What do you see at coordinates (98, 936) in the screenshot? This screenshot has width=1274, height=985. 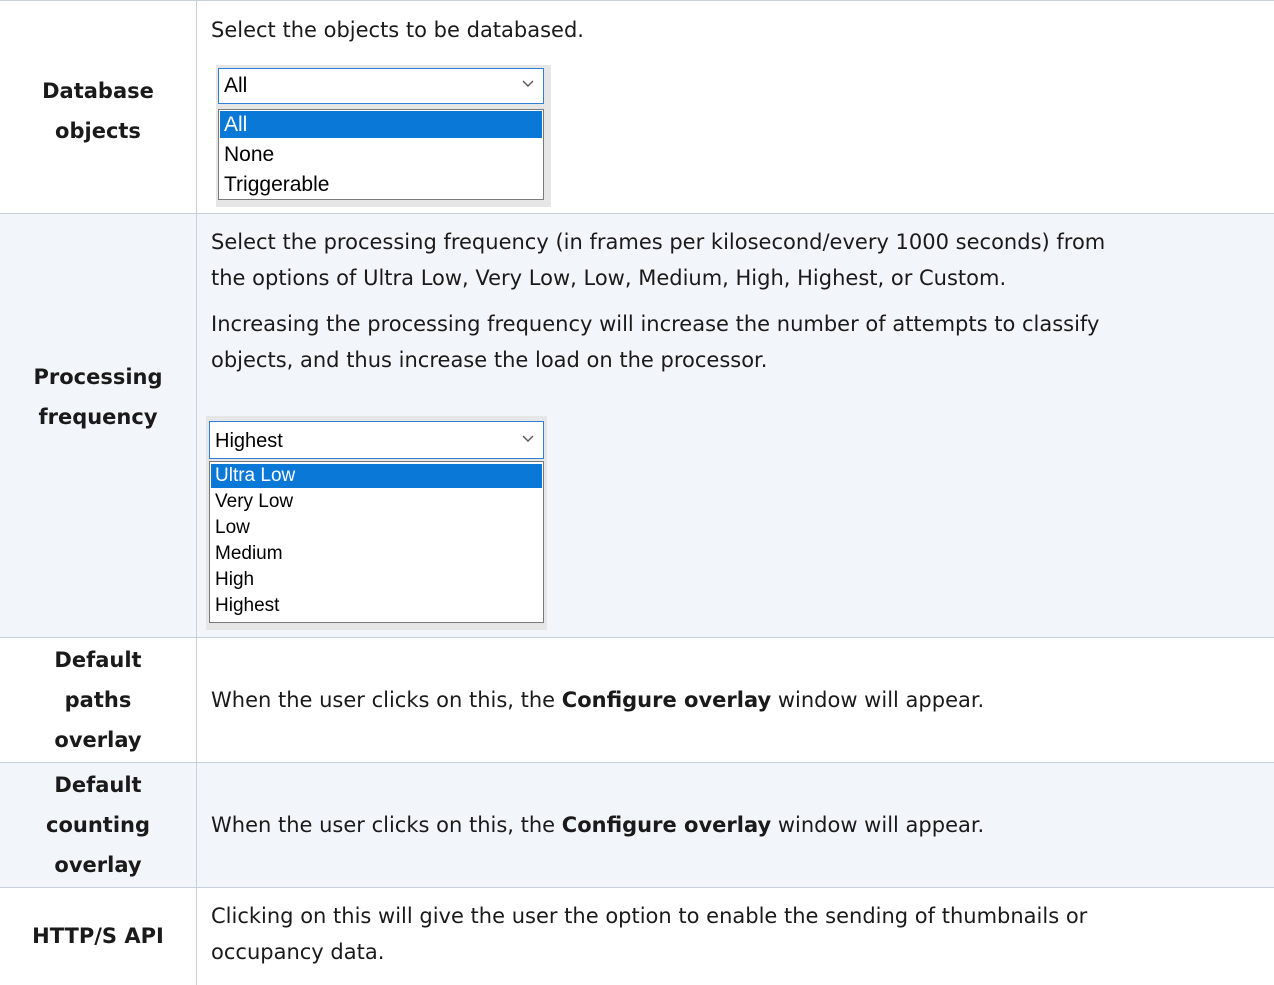 I see `label-http-api: HTTP/S API` at bounding box center [98, 936].